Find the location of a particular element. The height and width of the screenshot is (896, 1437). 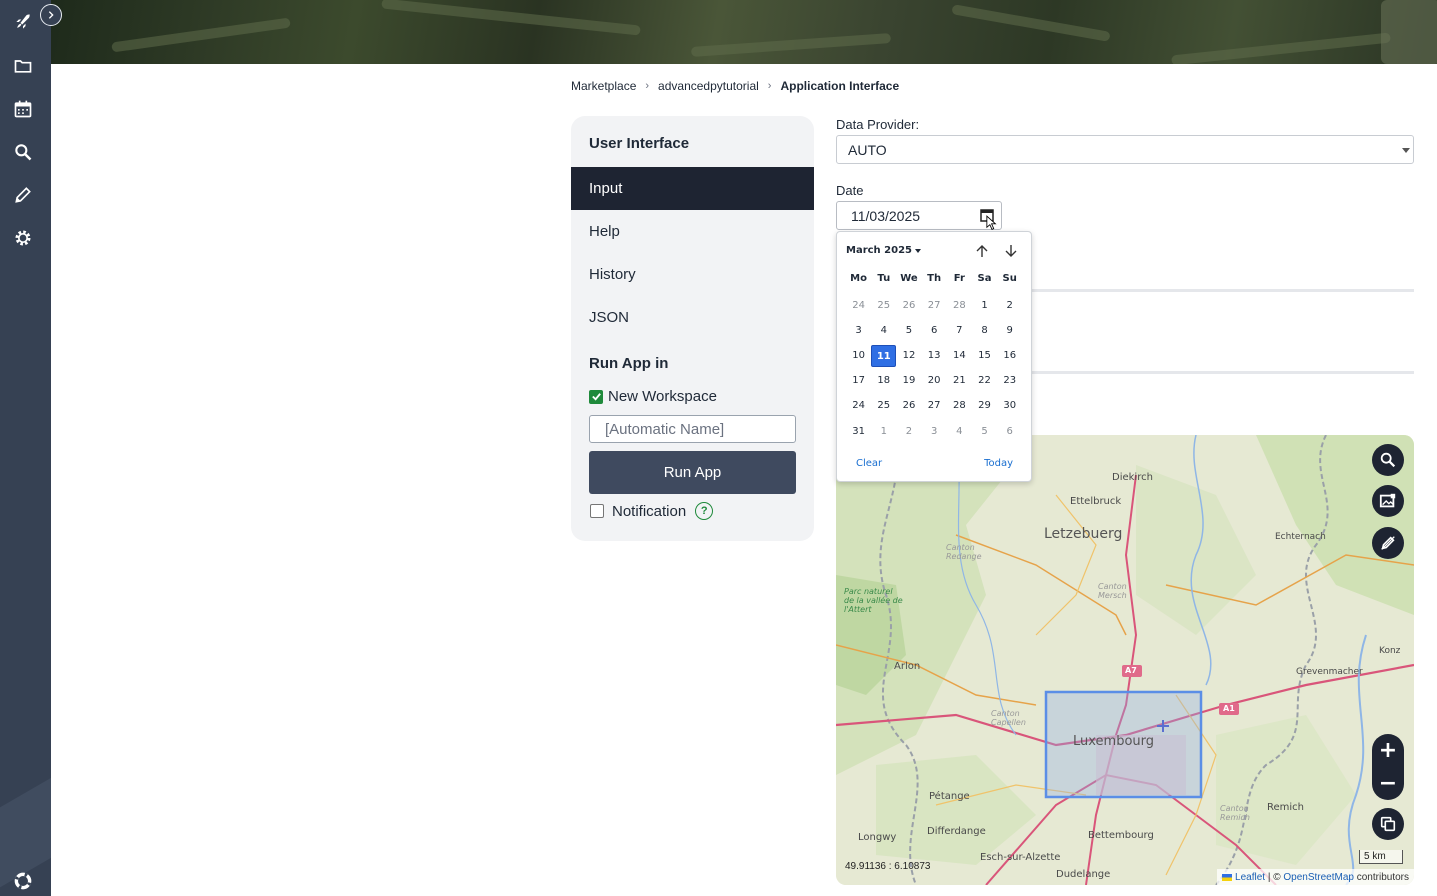

mouse-cursor-icon is located at coordinates (991, 223).